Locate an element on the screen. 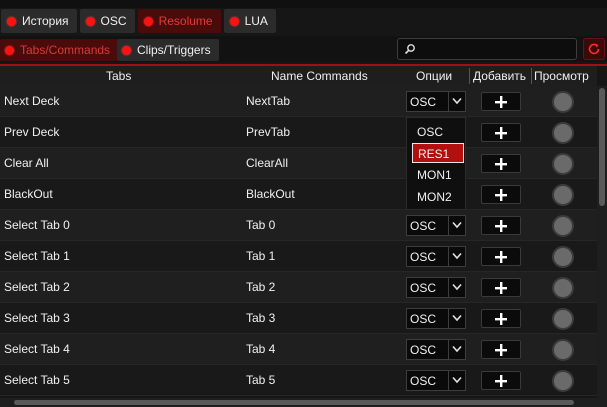  table-row: Select Tab 5 Tab 5 OSC is located at coordinates (298, 380).